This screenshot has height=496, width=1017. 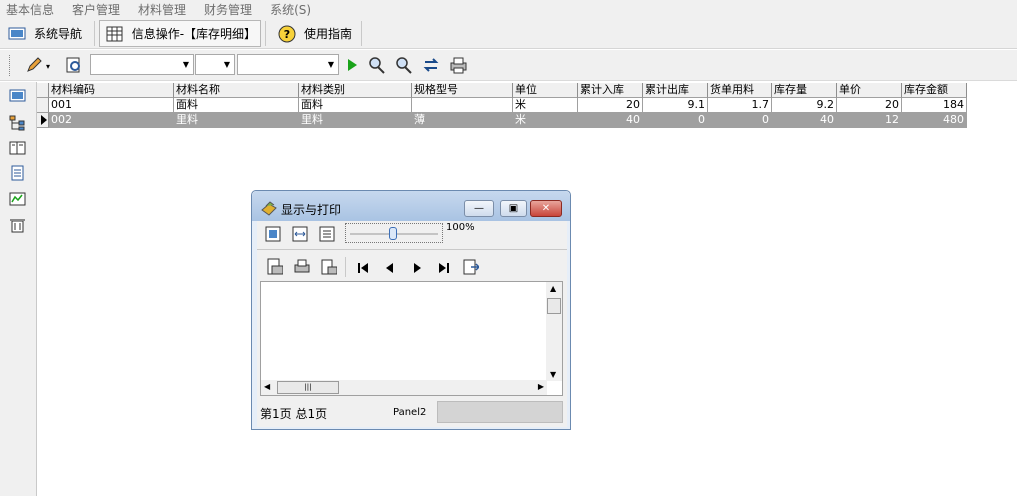 I want to click on preview-icon, so click(x=74, y=65).